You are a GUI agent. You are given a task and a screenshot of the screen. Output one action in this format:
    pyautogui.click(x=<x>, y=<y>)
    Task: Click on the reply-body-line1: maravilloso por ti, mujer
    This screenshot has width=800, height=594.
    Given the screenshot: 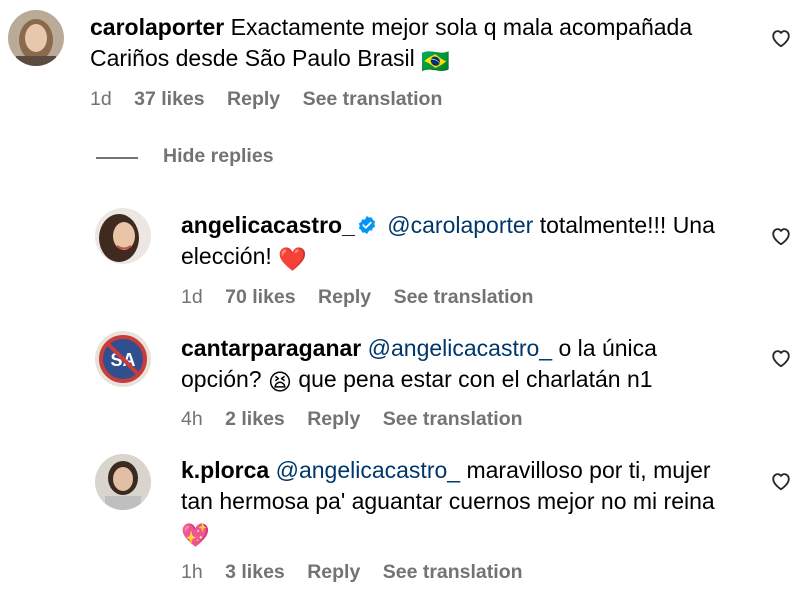 What is the action you would take?
    pyautogui.click(x=585, y=470)
    